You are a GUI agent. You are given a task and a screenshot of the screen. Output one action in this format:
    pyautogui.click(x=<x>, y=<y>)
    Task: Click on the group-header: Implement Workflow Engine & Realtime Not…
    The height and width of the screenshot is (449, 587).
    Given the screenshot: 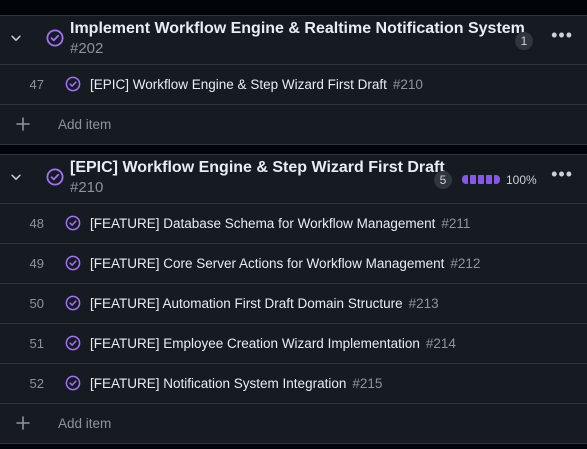 What is the action you would take?
    pyautogui.click(x=293, y=40)
    